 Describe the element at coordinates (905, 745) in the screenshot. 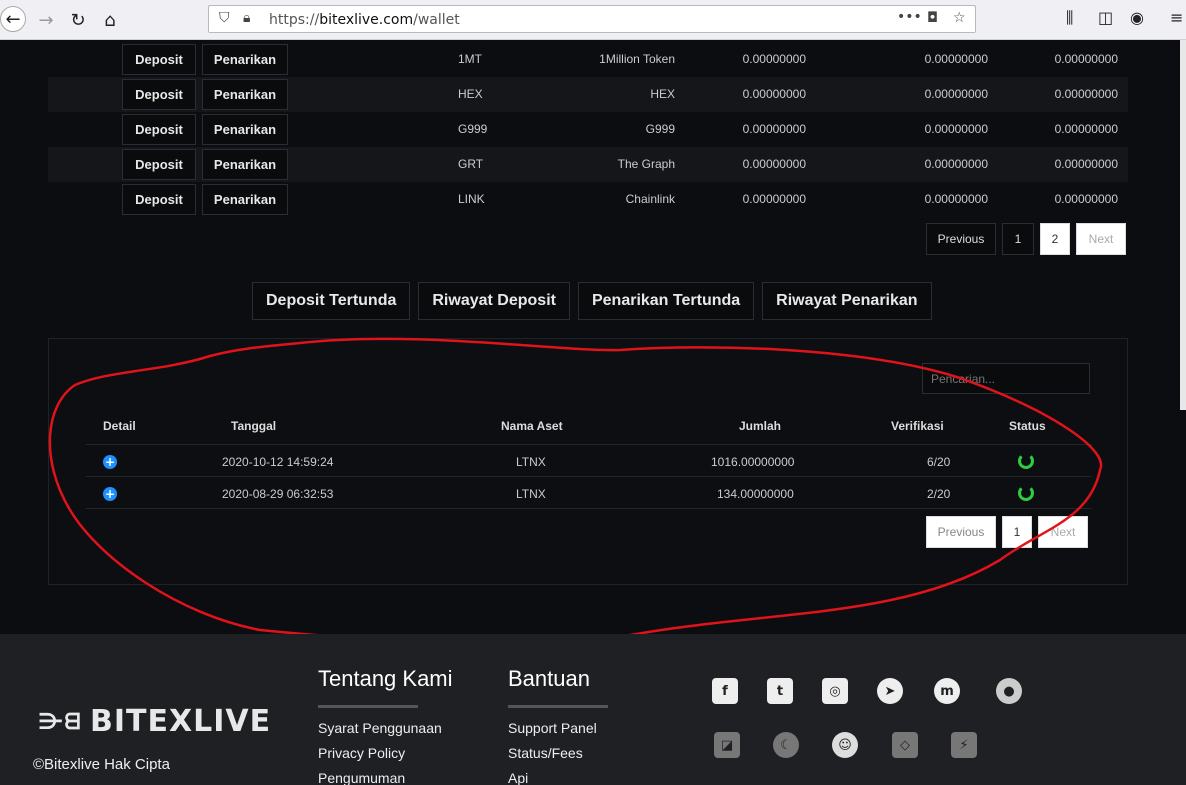

I see `nomics-icon: ◇` at that location.